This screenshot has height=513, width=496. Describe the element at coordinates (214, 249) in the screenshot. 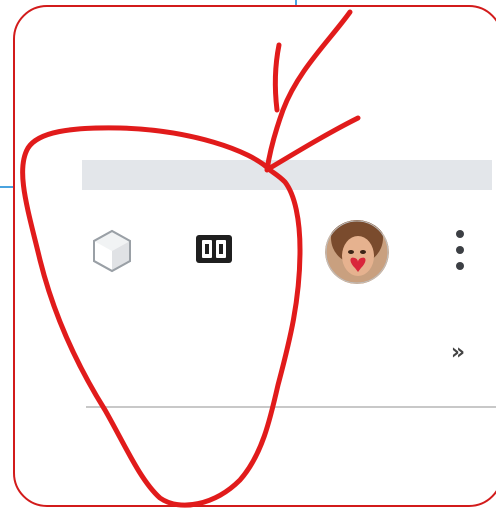

I see `immersive-reader-icon` at that location.